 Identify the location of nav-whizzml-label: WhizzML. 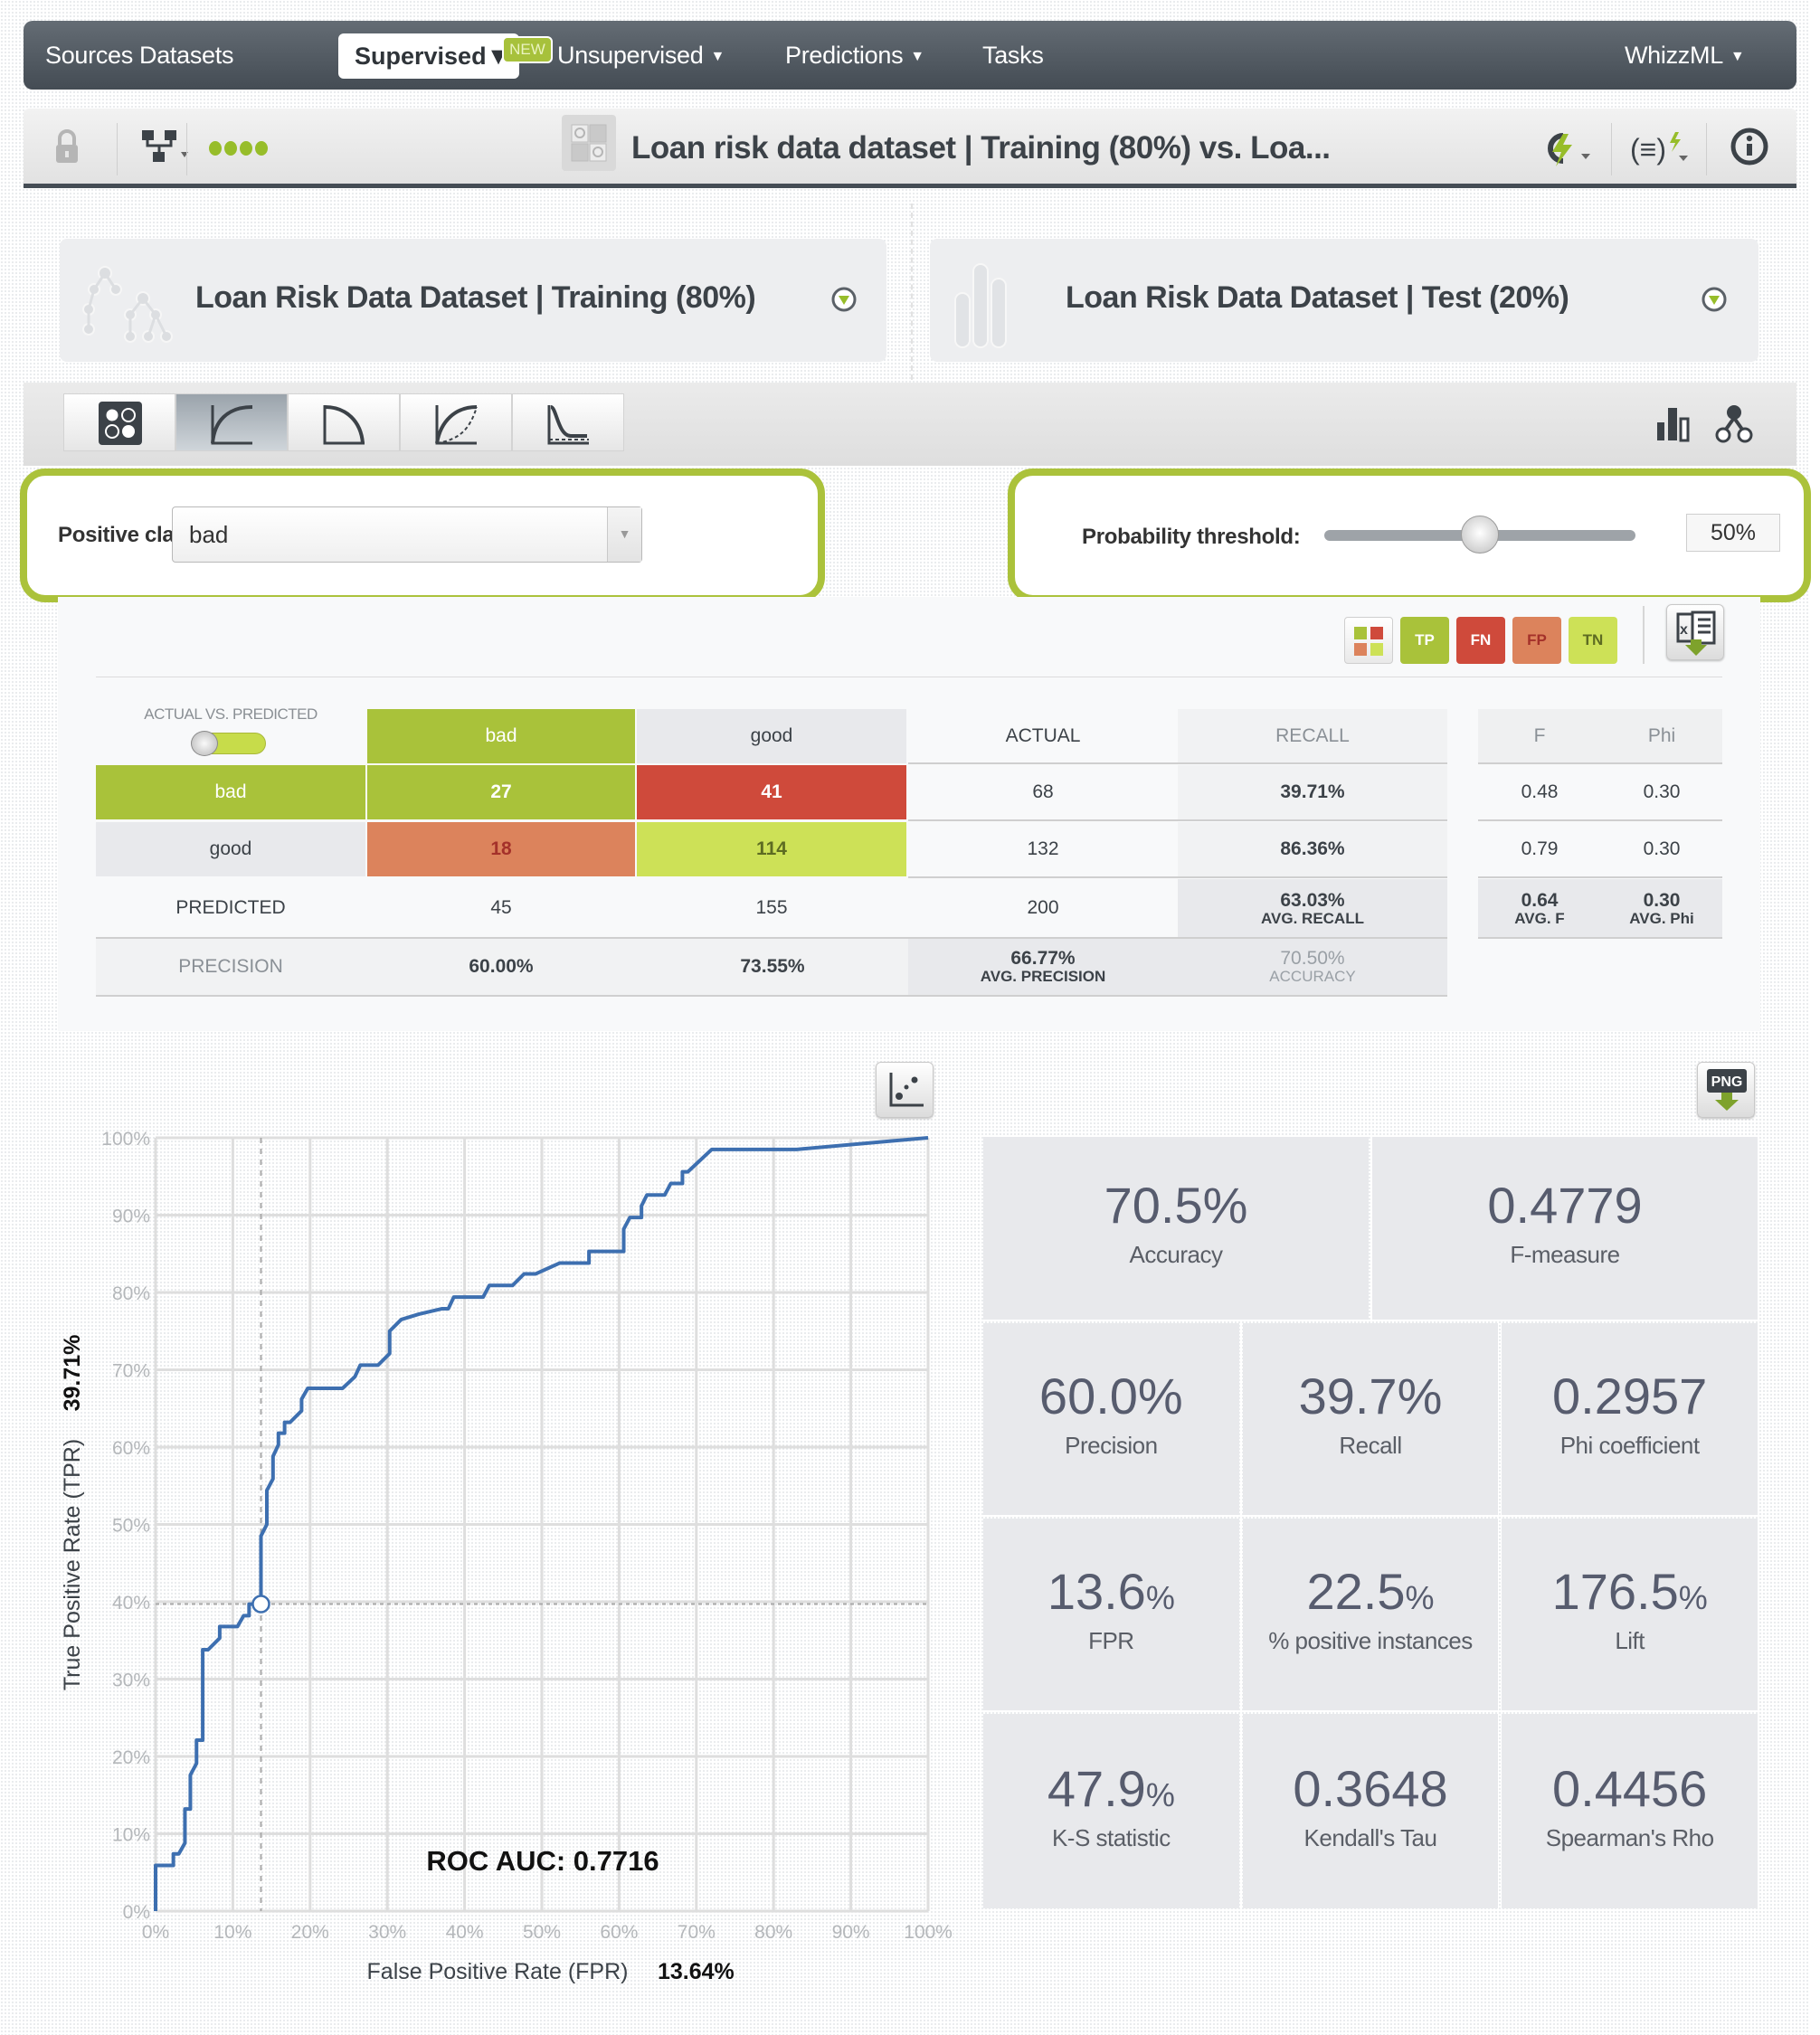
(1674, 55).